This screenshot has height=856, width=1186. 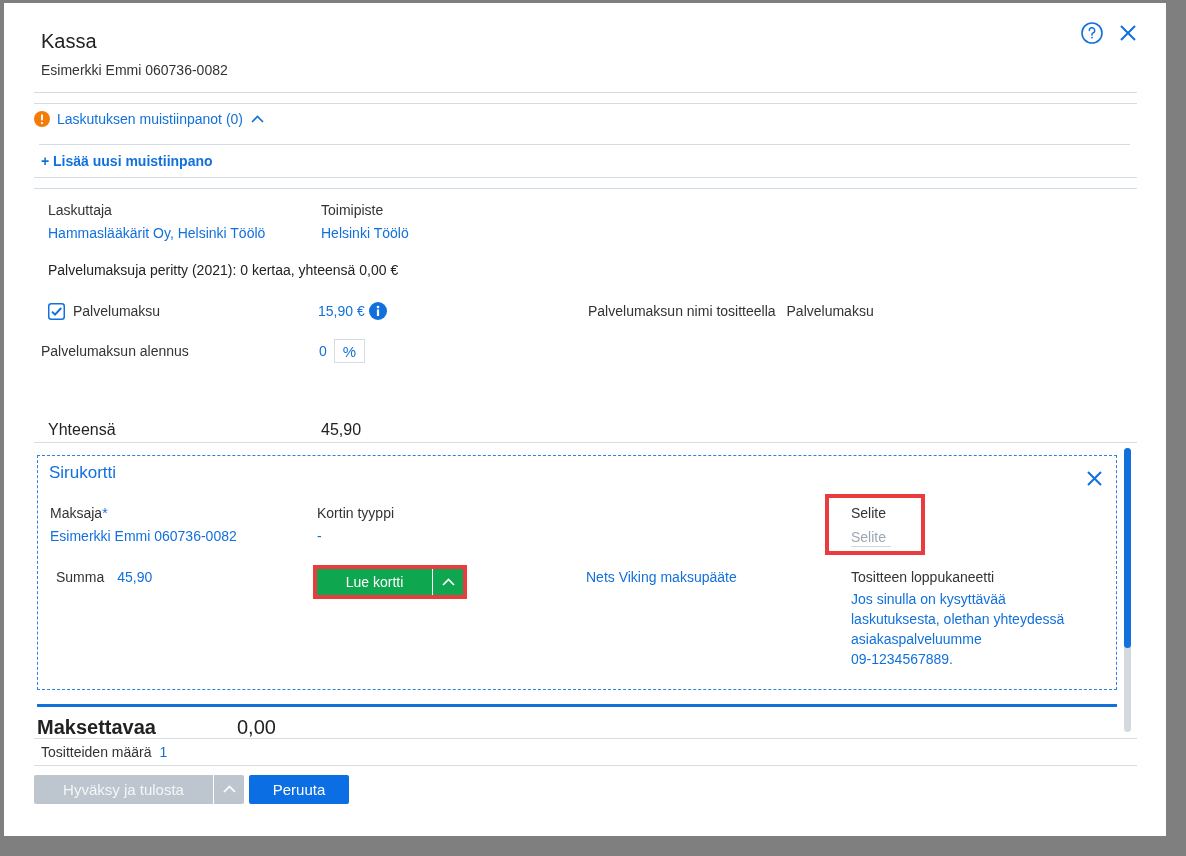 I want to click on receipt-note-link: Jos sinulla on kysyttävää laskutuksesta, olethan yhteydessä asiakaspalveluumme 09-1234567889., so click(x=963, y=629).